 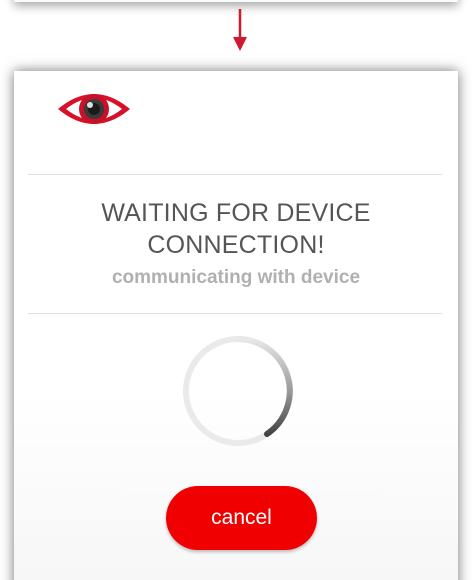 What do you see at coordinates (238, 391) in the screenshot?
I see `loading-spinner-icon` at bounding box center [238, 391].